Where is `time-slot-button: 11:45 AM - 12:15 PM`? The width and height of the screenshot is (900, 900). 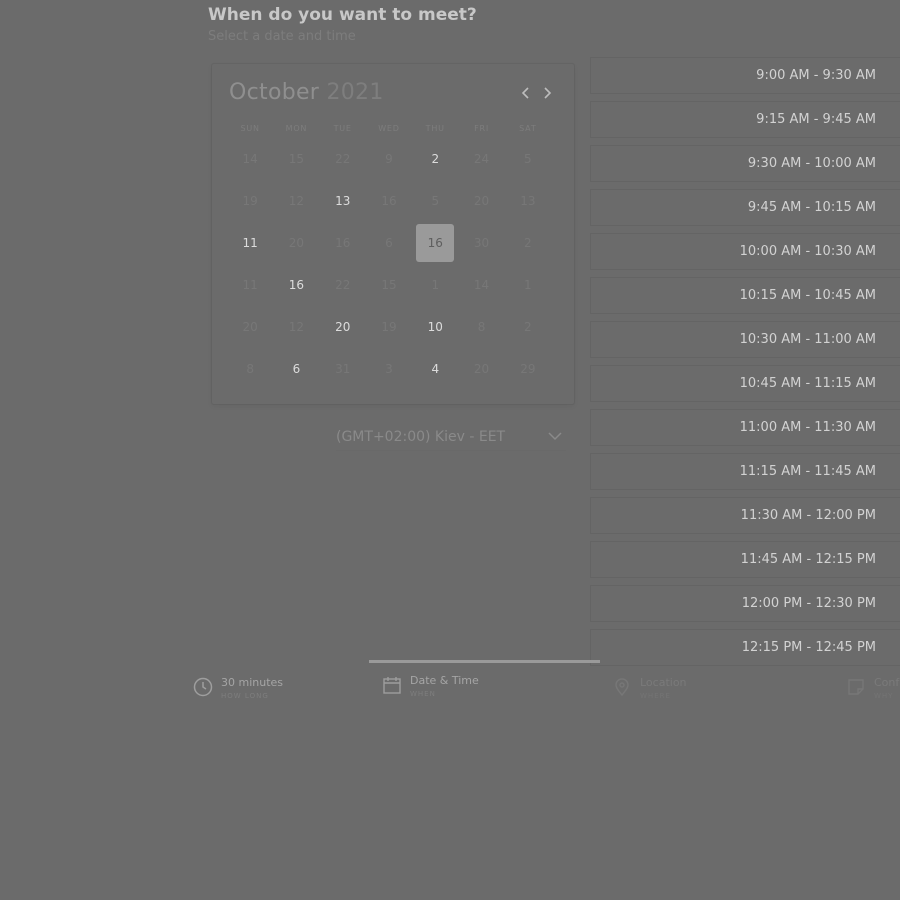
time-slot-button: 11:45 AM - 12:15 PM is located at coordinates (745, 559).